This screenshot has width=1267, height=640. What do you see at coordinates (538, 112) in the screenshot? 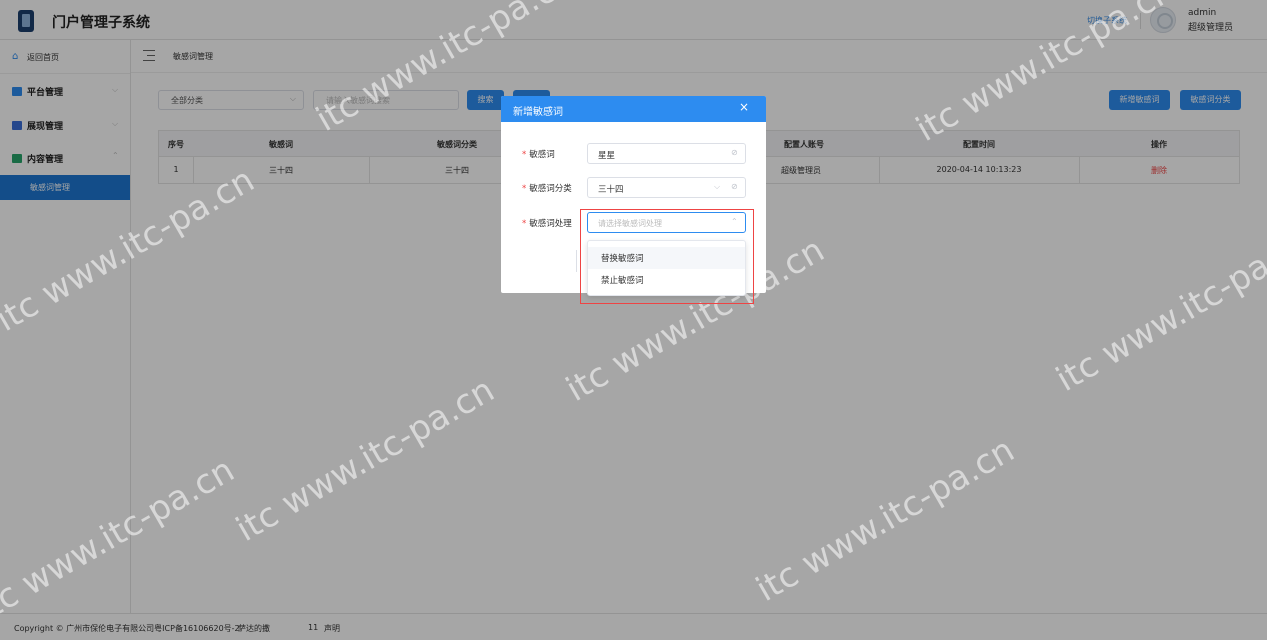
I see `dialog-title: 新增敏感词` at bounding box center [538, 112].